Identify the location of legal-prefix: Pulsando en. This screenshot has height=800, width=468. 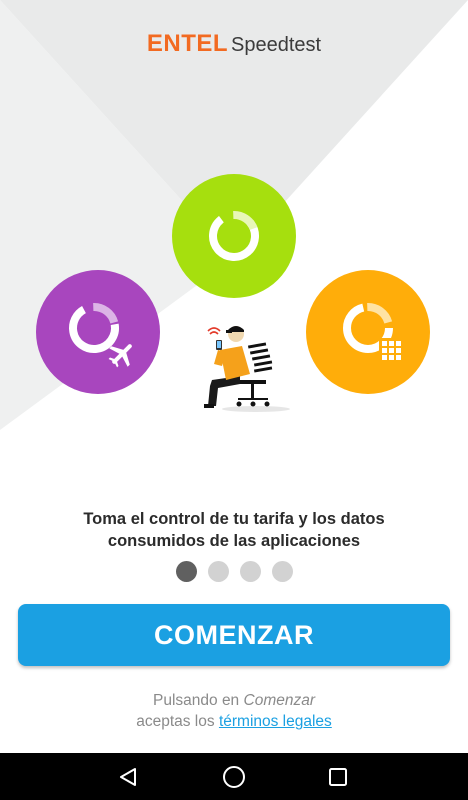
(196, 700).